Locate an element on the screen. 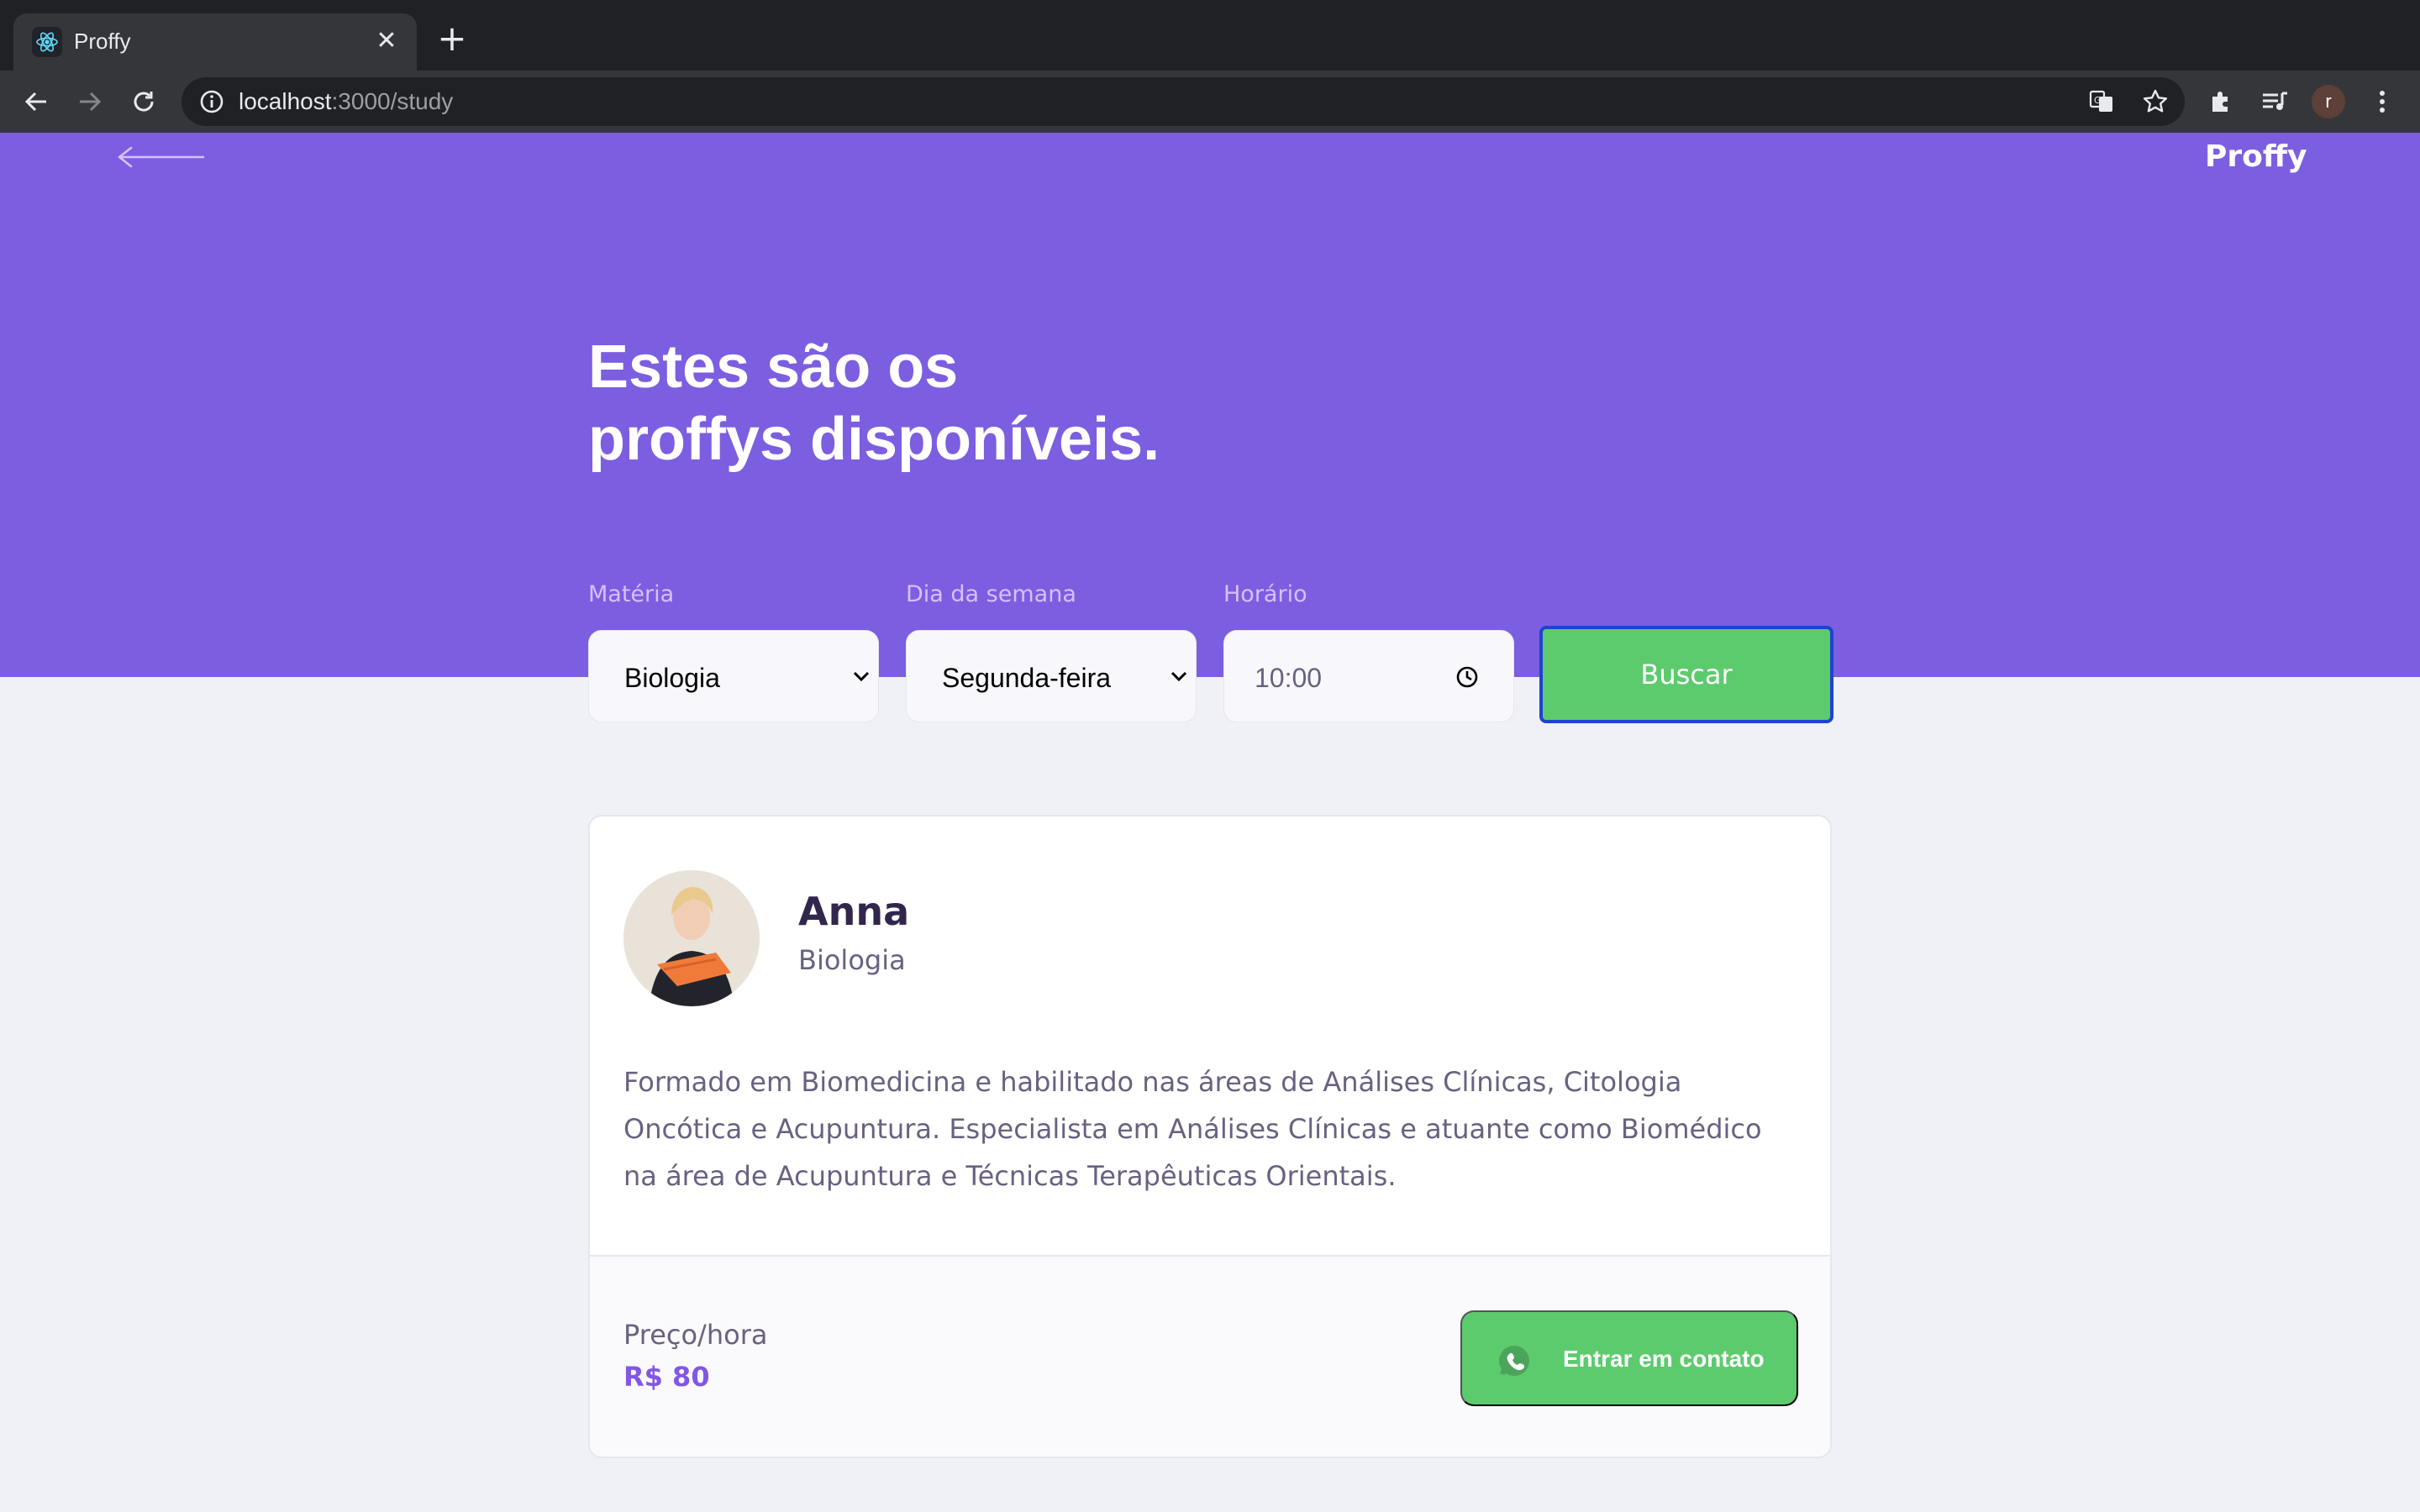  contact-button-label: Entrar em contato is located at coordinates (1664, 1359).